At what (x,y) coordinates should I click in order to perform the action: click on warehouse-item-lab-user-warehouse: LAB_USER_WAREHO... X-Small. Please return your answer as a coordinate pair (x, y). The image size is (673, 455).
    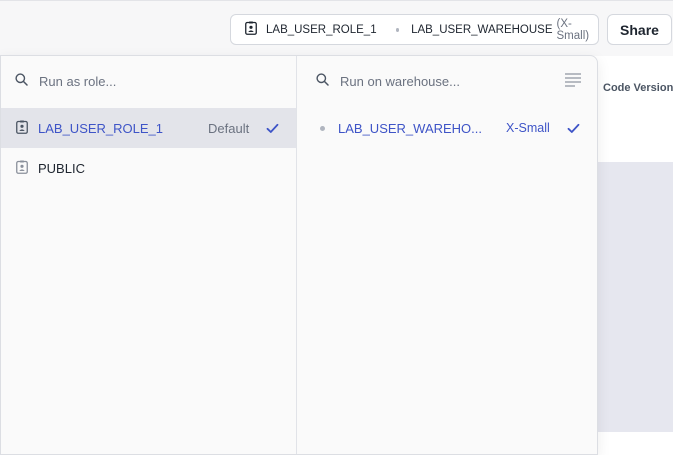
    Looking at the image, I should click on (447, 128).